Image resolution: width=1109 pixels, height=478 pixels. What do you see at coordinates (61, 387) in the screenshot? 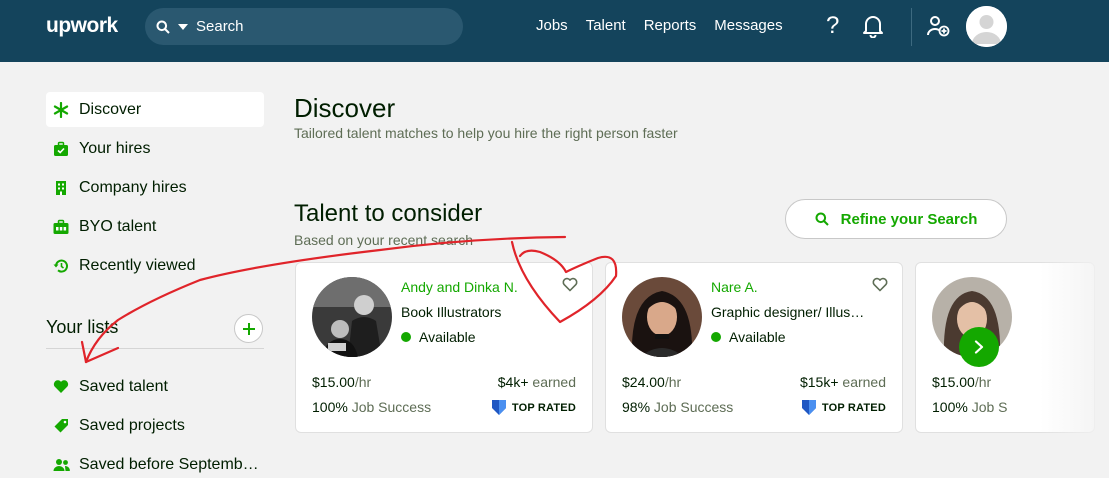
I see `heart-icon` at bounding box center [61, 387].